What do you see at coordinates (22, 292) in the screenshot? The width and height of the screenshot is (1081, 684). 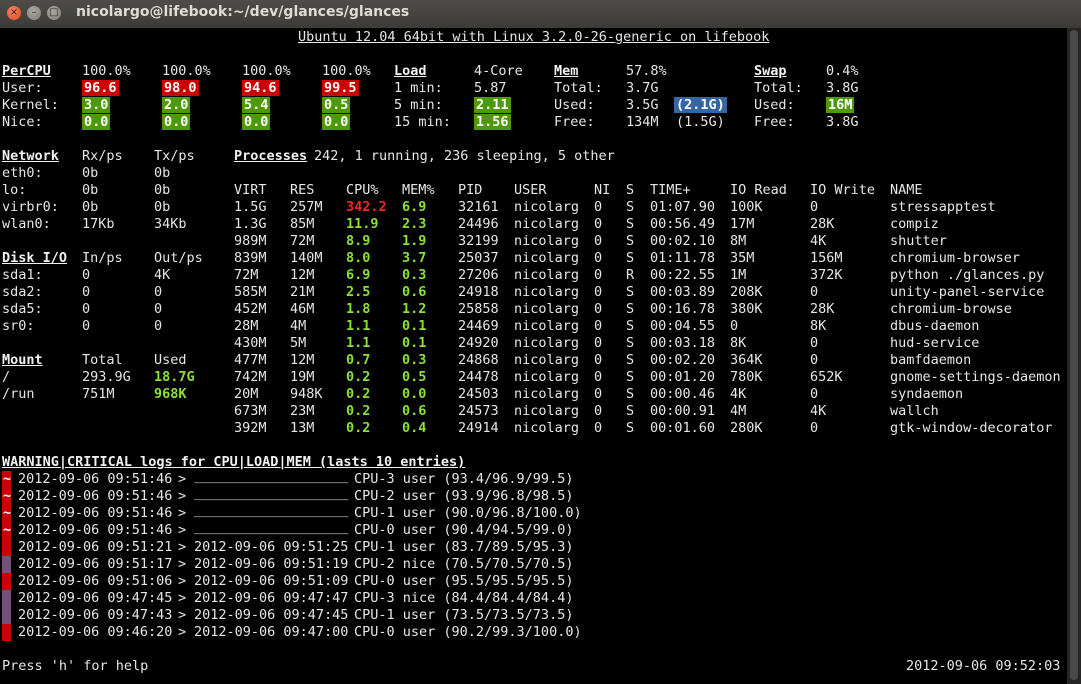 I see `diskio-device: sda2:` at bounding box center [22, 292].